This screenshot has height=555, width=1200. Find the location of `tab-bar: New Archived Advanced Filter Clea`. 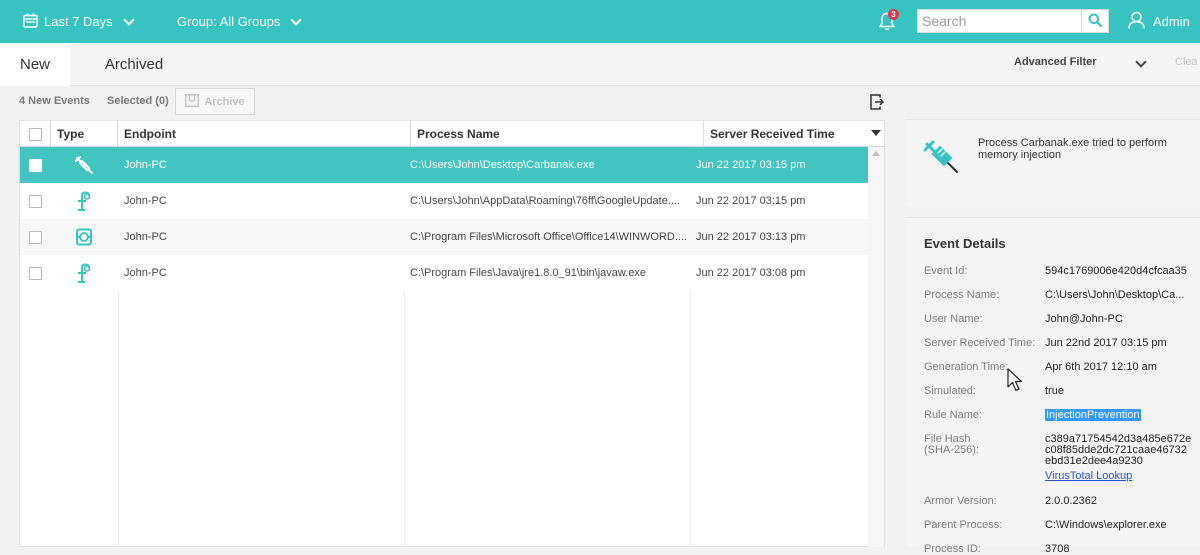

tab-bar: New Archived Advanced Filter Clea is located at coordinates (600, 64).